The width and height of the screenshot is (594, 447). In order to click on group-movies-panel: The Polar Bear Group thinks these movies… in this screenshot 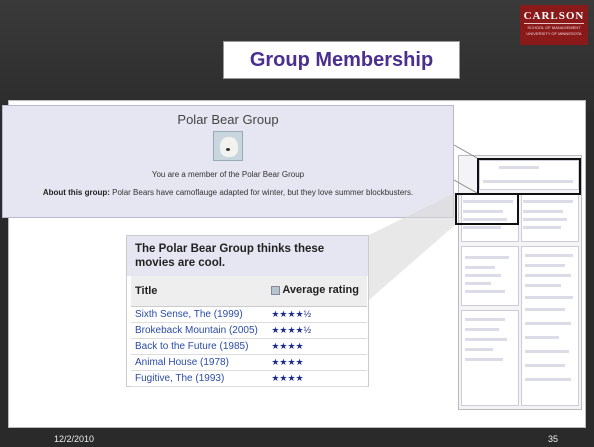, I will do `click(247, 311)`.